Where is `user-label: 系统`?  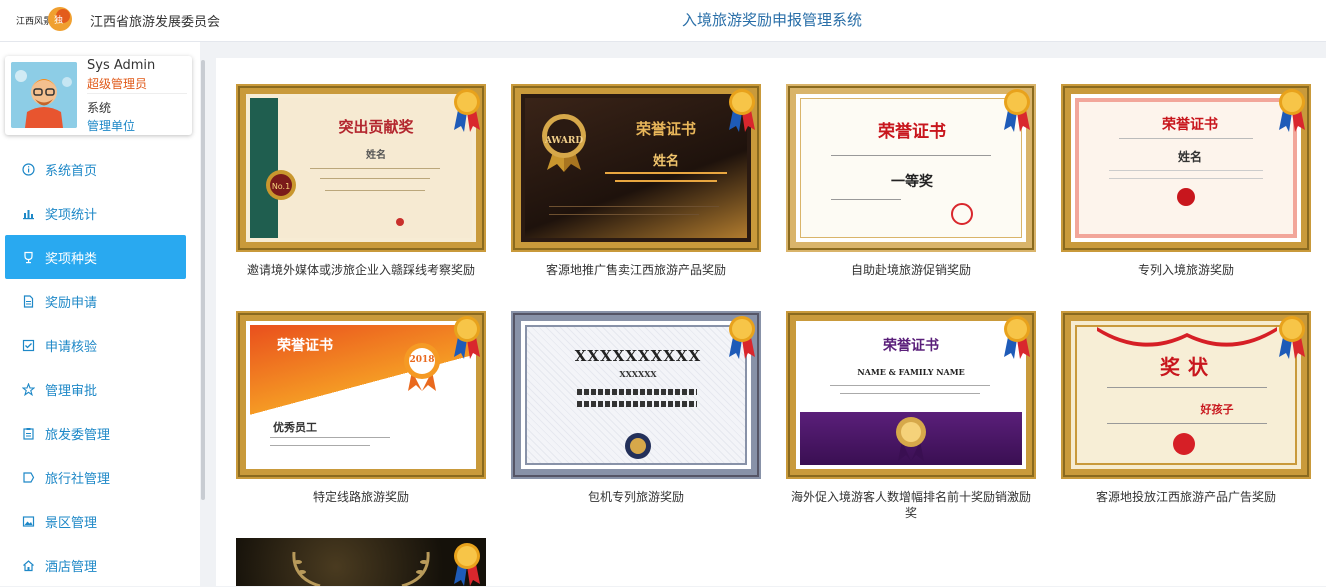 user-label: 系统 is located at coordinates (99, 108).